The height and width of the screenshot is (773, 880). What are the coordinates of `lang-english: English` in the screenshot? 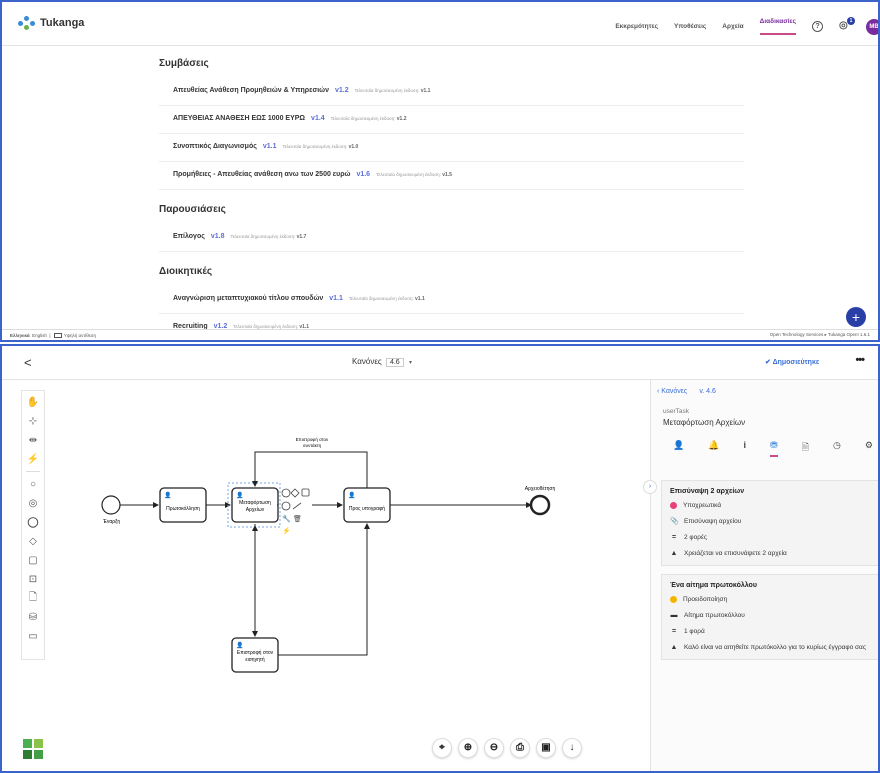 It's located at (39, 335).